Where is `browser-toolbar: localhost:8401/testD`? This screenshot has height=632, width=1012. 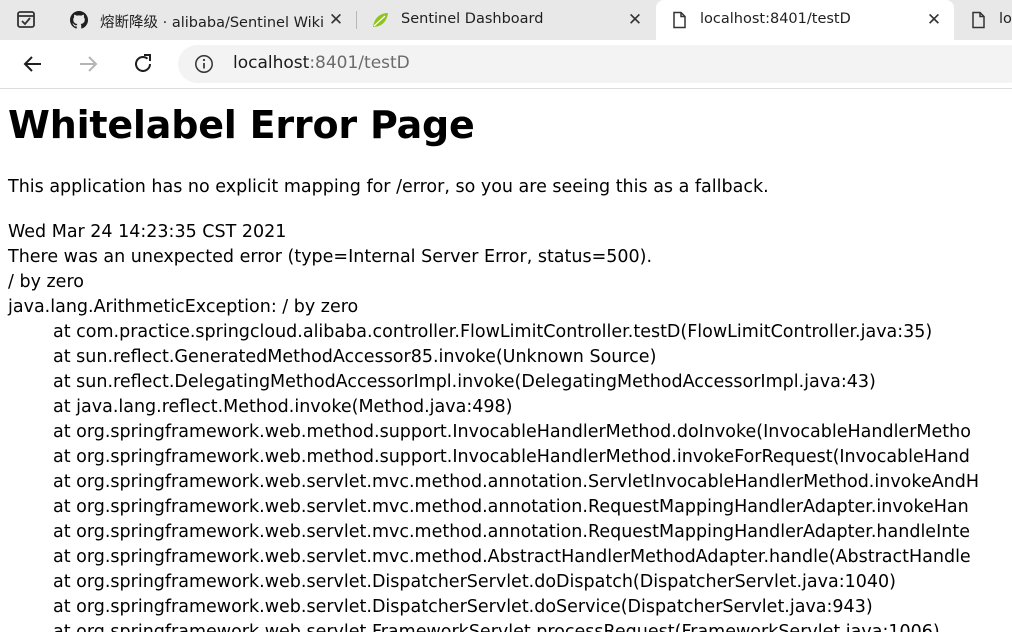 browser-toolbar: localhost:8401/testD is located at coordinates (506, 64).